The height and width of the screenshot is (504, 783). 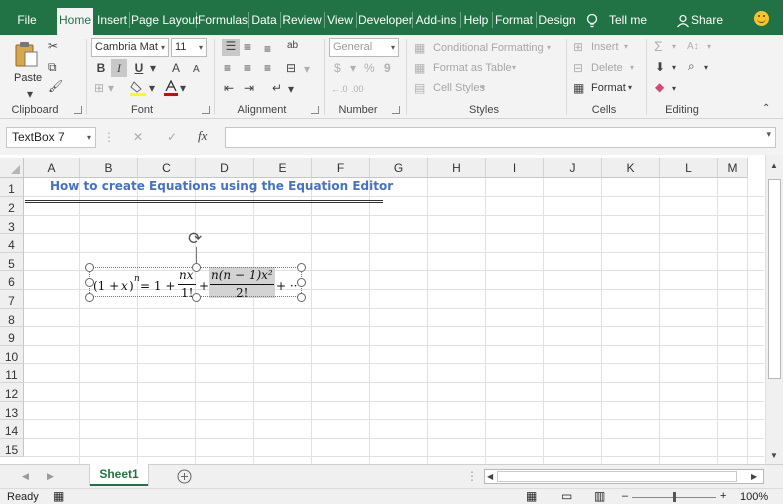 I want to click on row-header-14: 14, so click(x=12, y=429).